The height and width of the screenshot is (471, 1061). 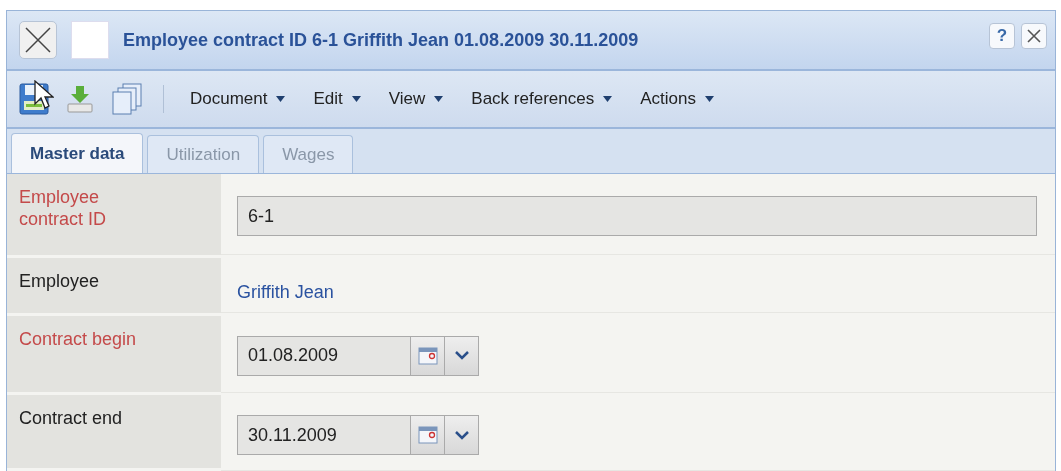 What do you see at coordinates (637, 216) in the screenshot?
I see `input-field: 6-1` at bounding box center [637, 216].